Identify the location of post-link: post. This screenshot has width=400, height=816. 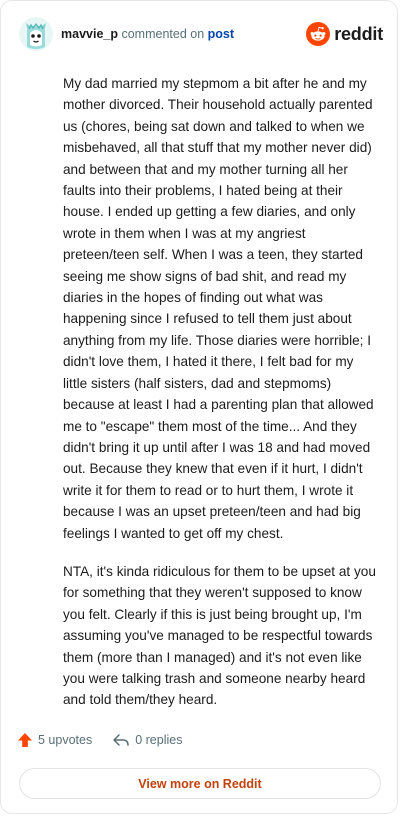
(221, 34).